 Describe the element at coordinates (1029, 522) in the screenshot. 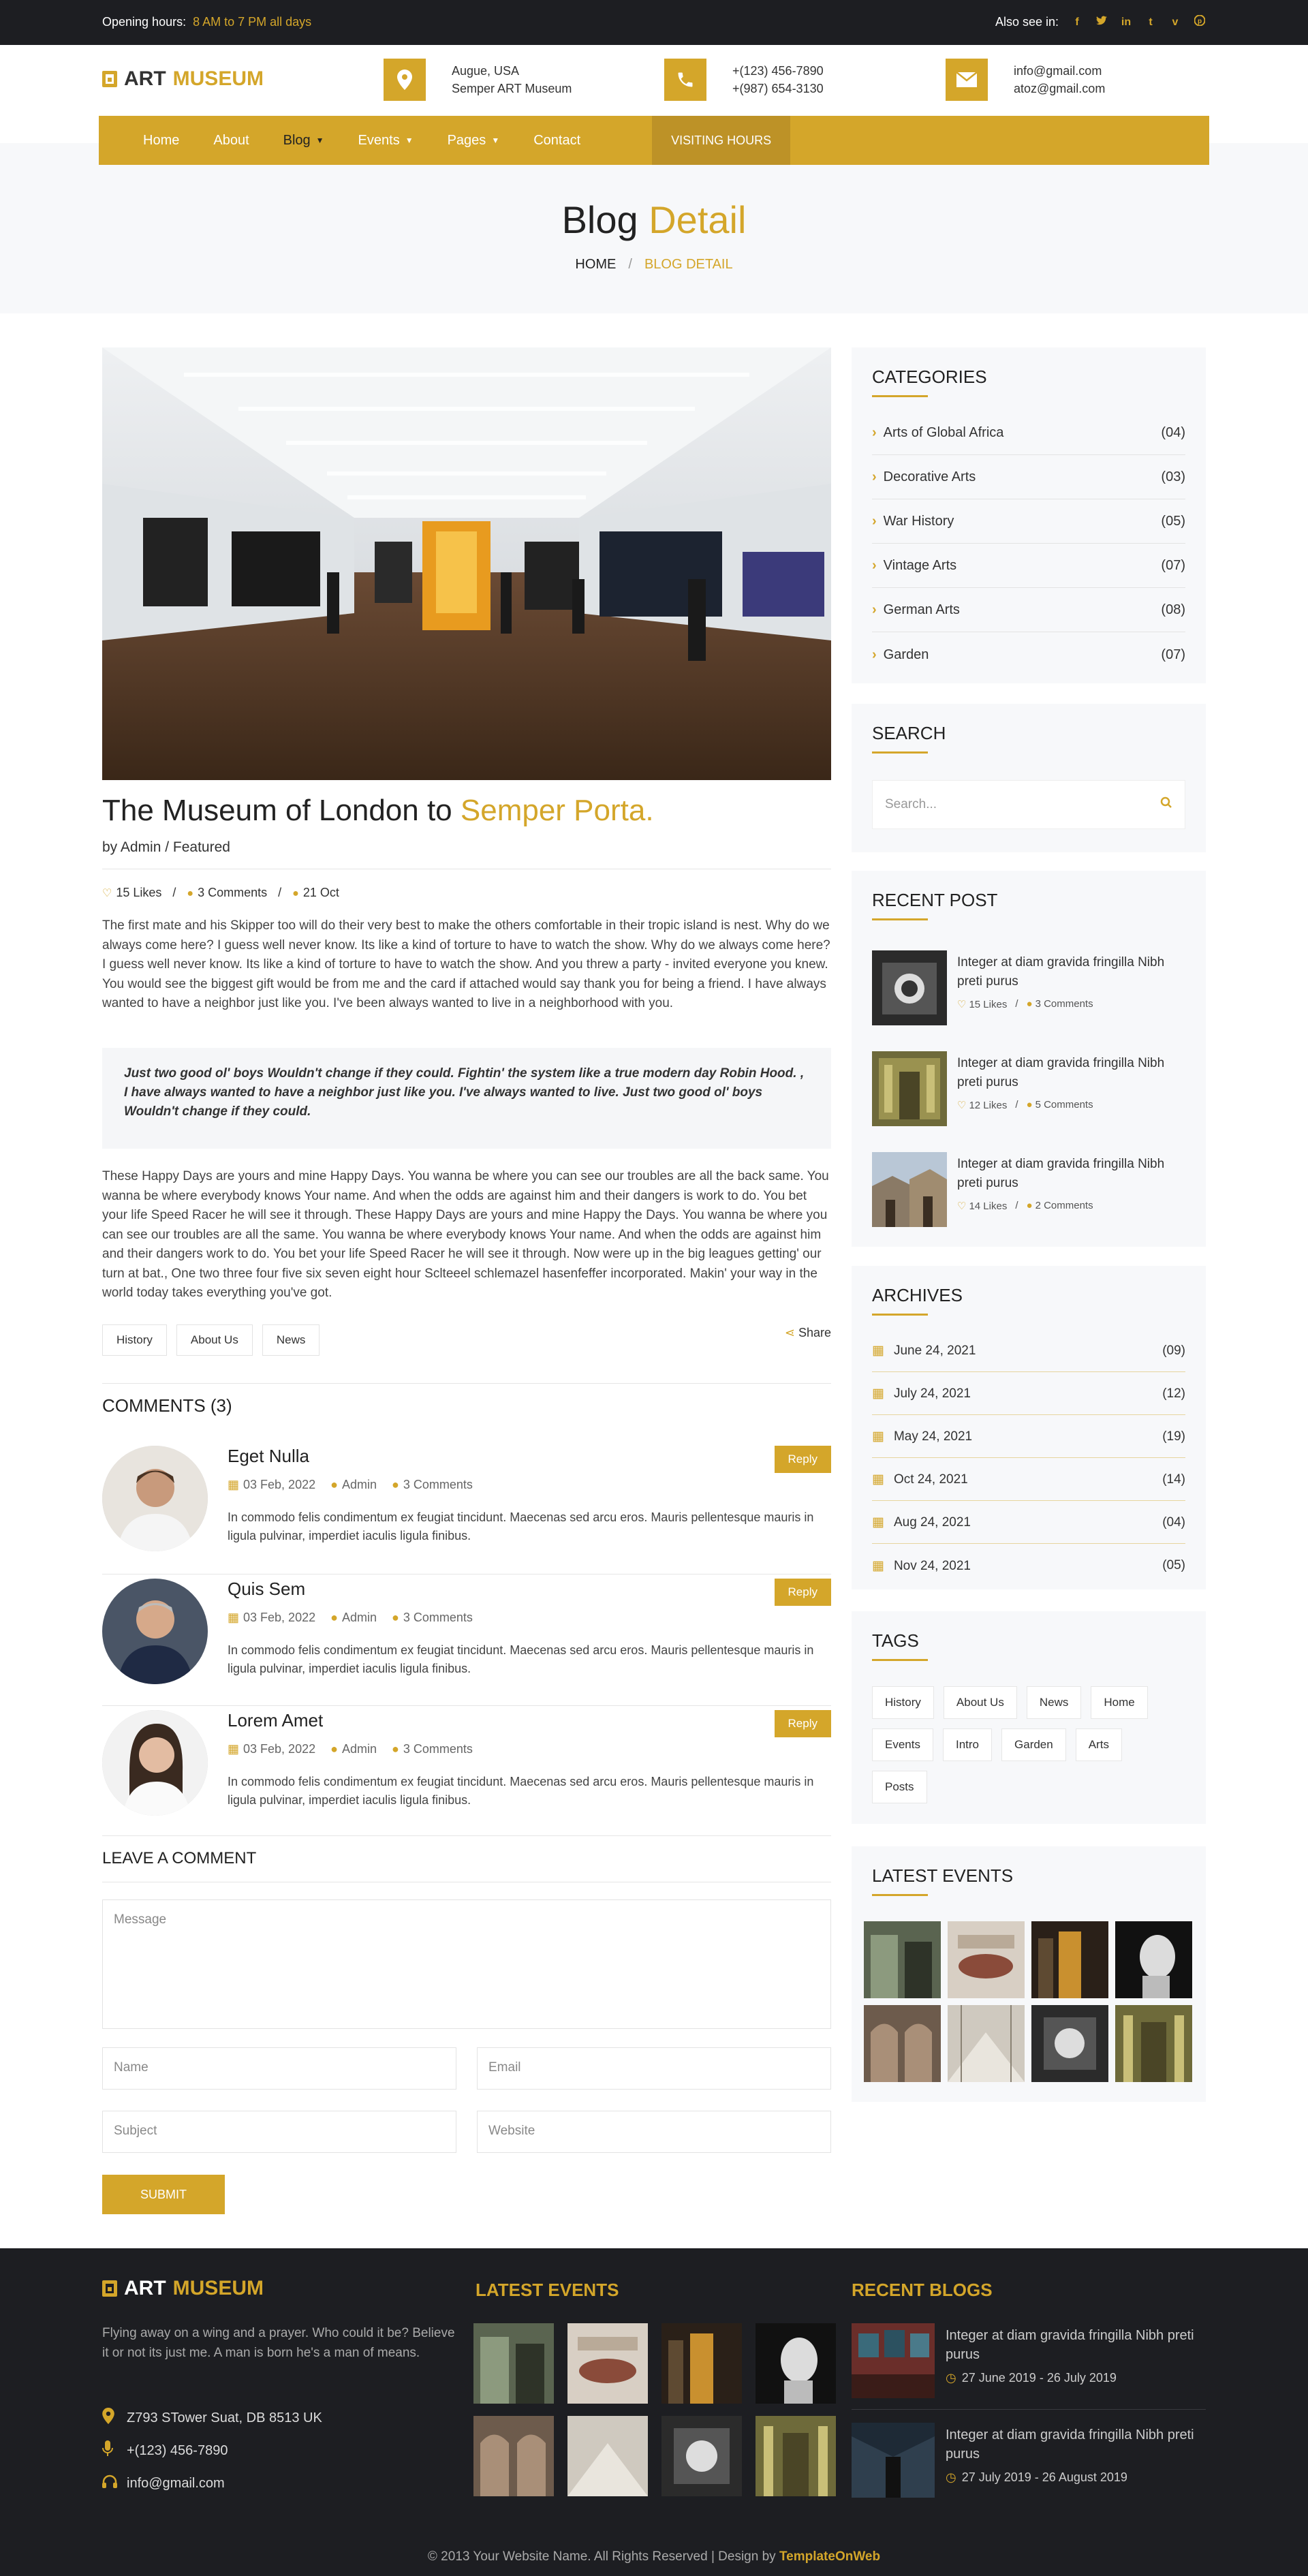

I see `category-item: › War History (05)` at that location.